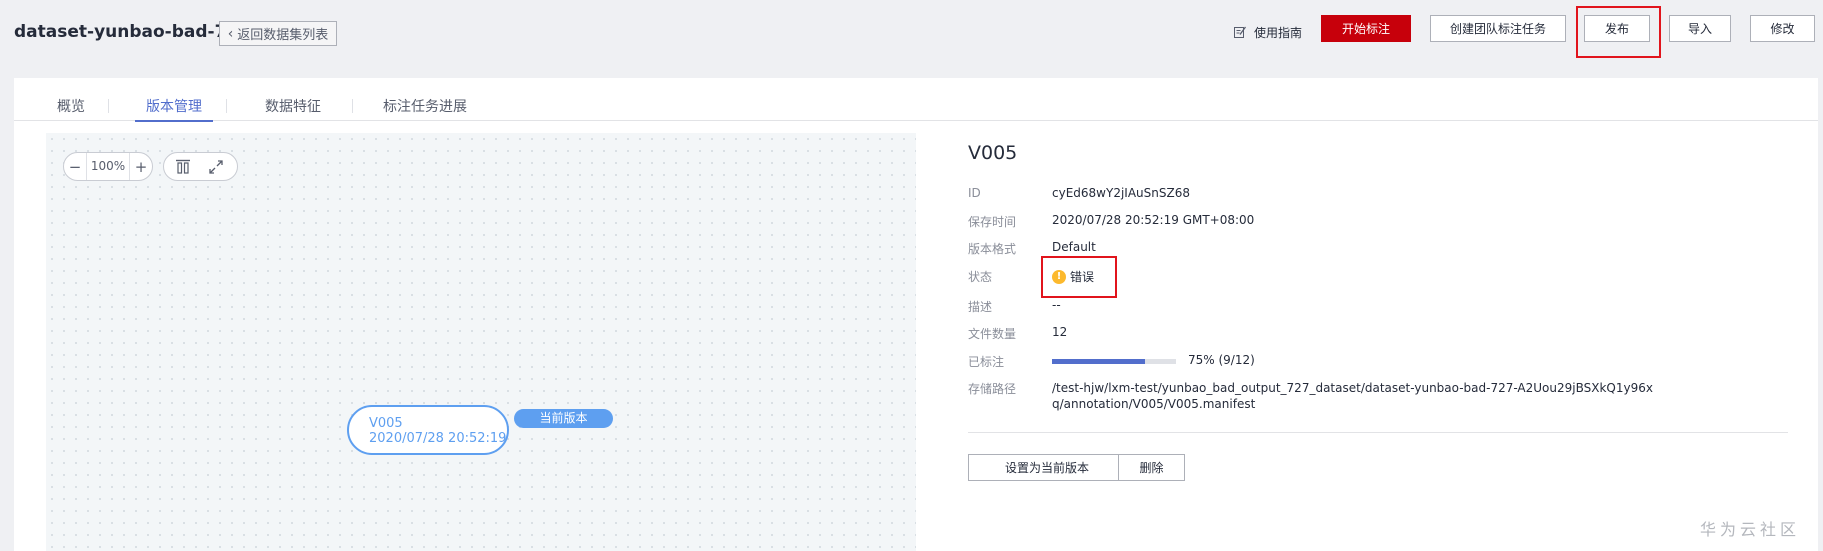 This screenshot has height=551, width=1823. I want to click on description-value: --, so click(1056, 305).